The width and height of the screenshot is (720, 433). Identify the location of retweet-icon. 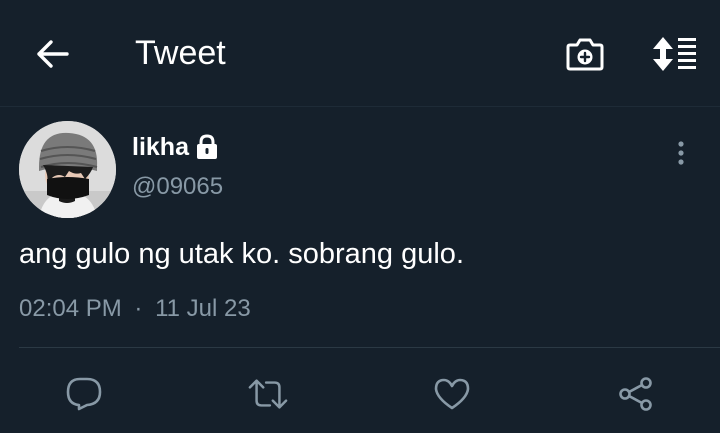
(268, 394).